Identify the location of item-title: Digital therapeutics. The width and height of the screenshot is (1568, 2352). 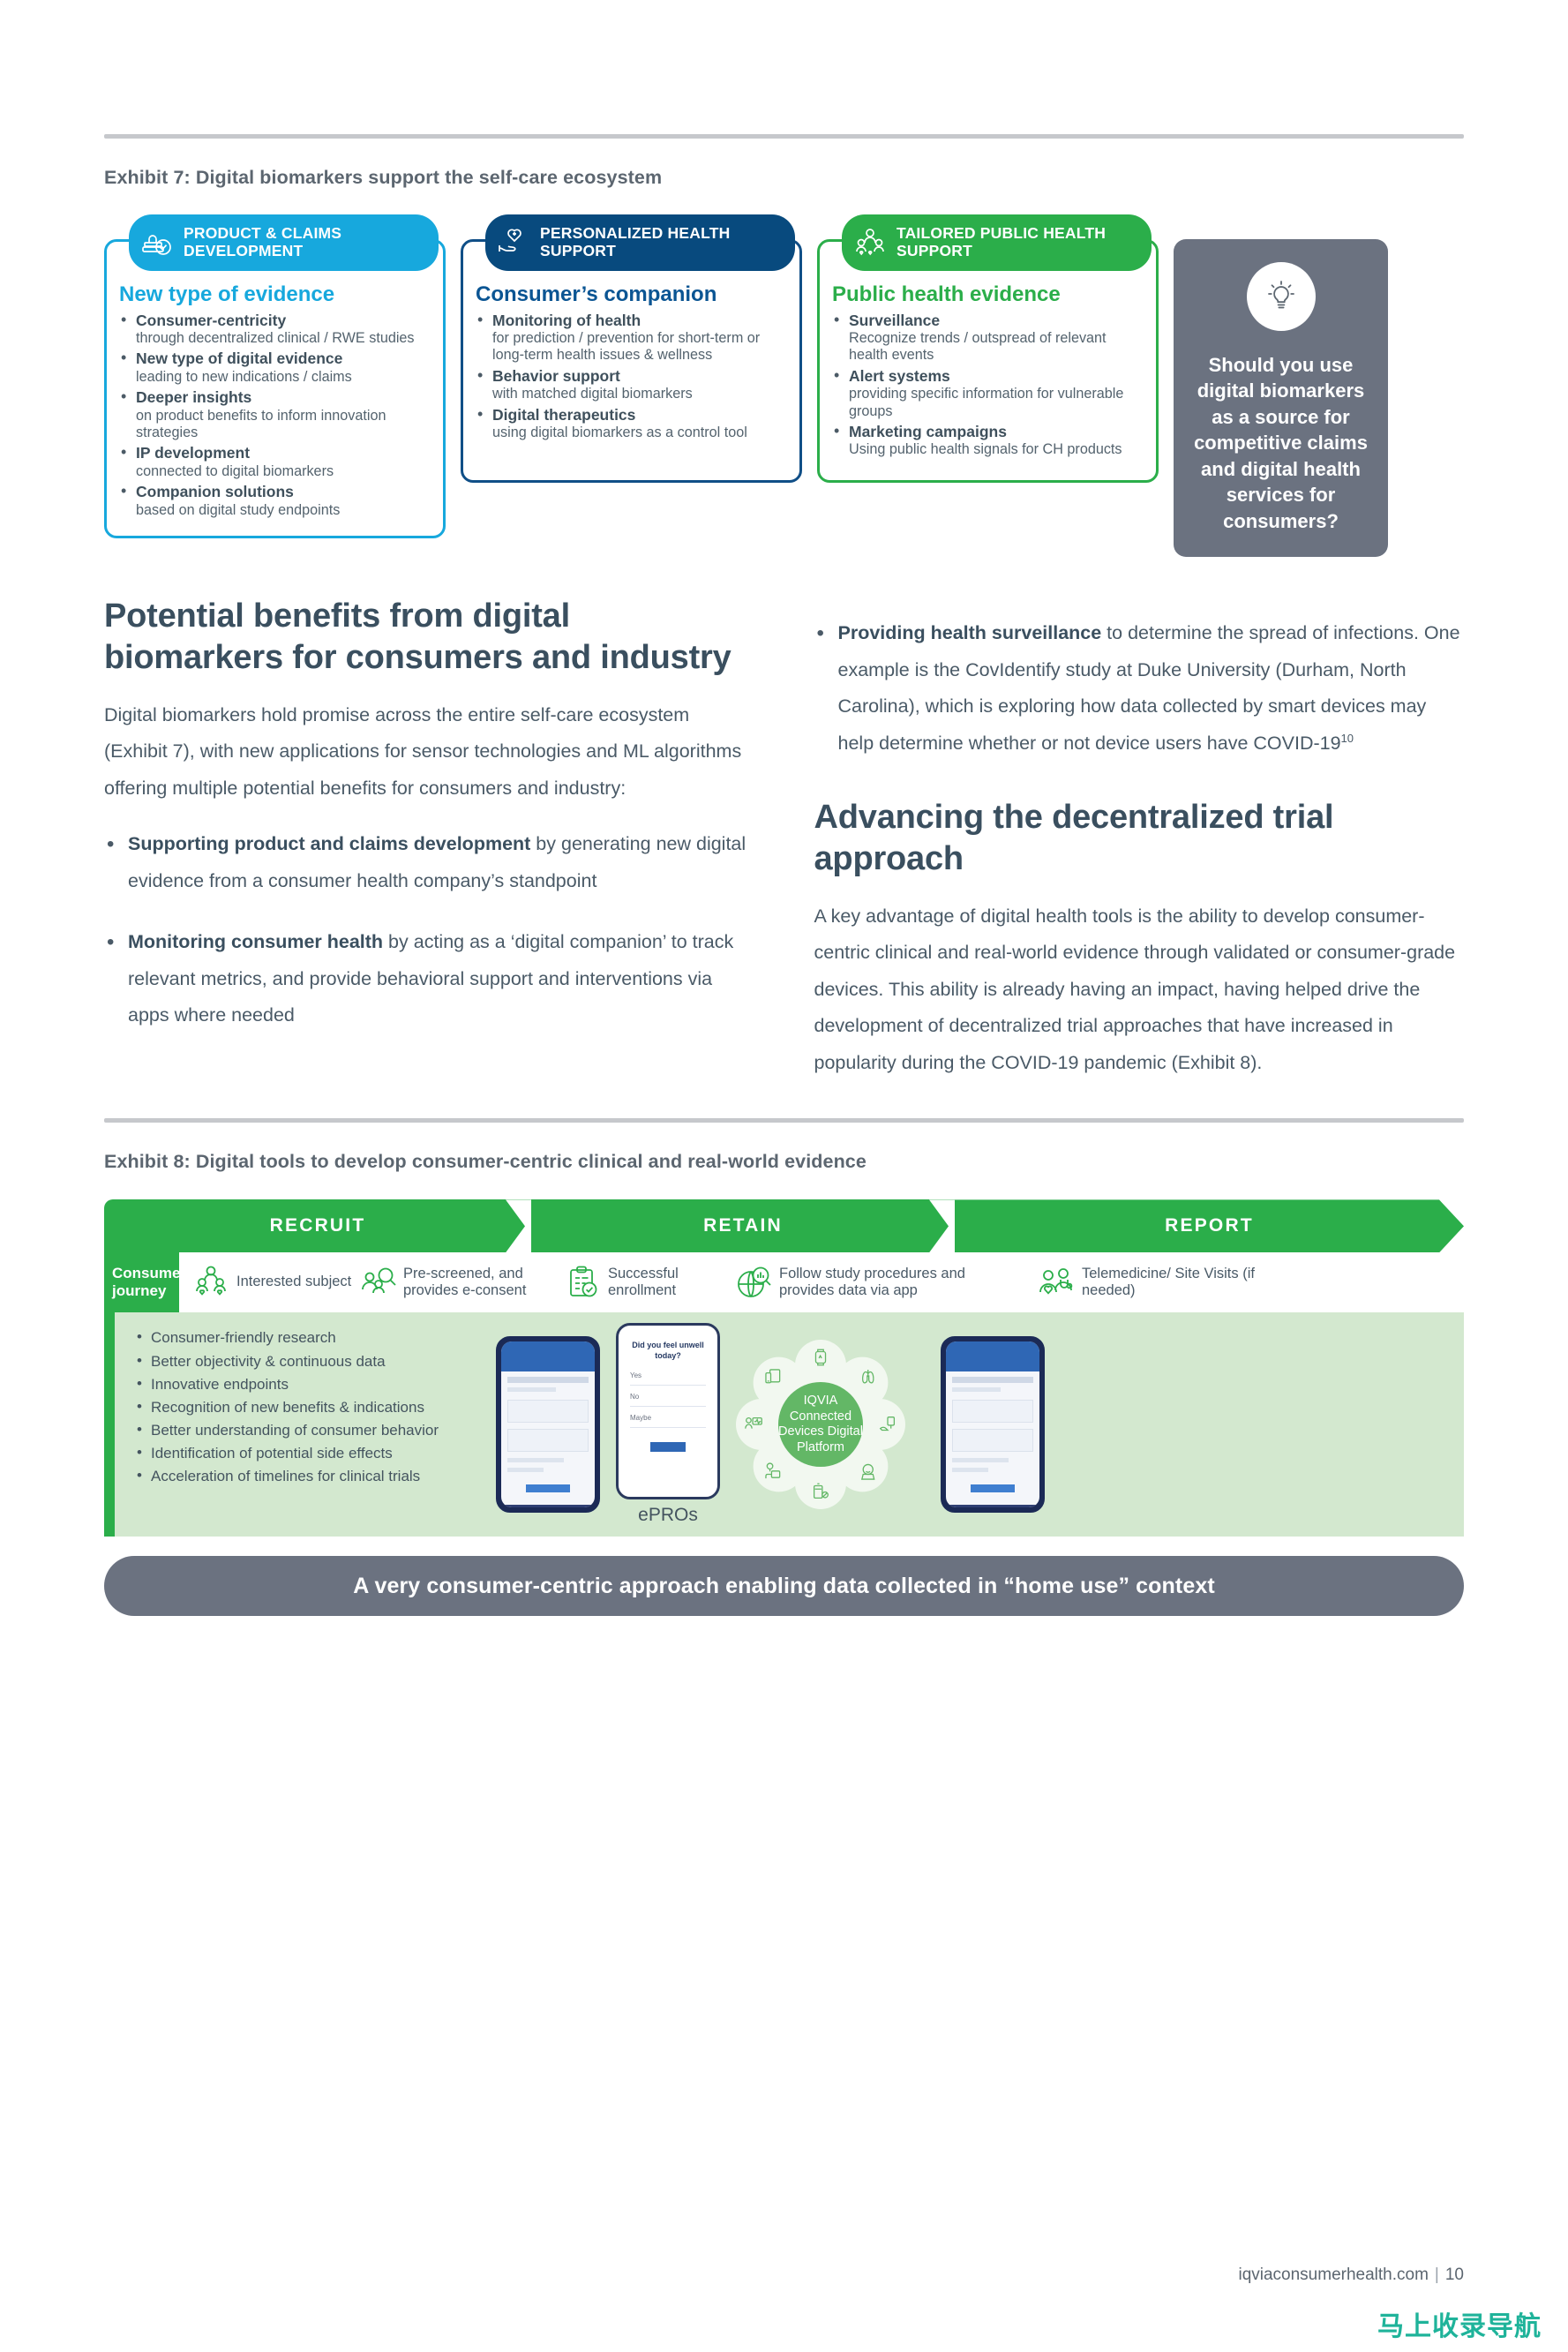
(564, 414).